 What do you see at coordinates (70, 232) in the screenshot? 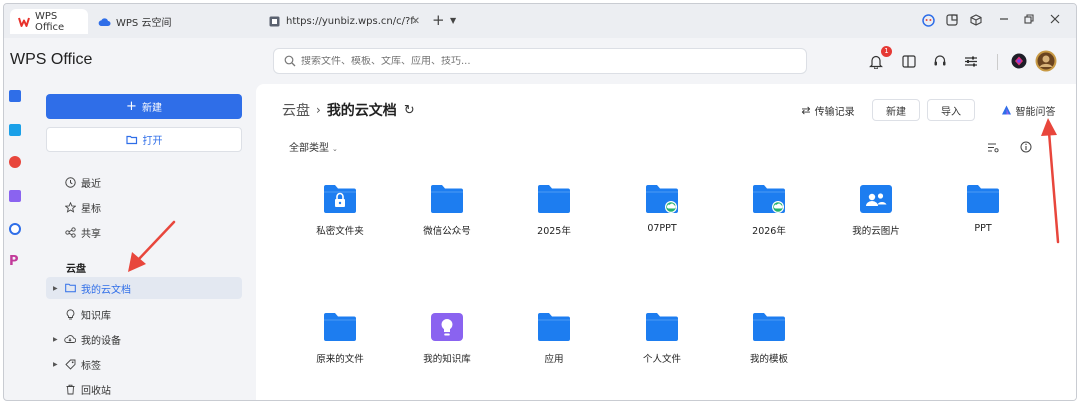
I see `share-icon` at bounding box center [70, 232].